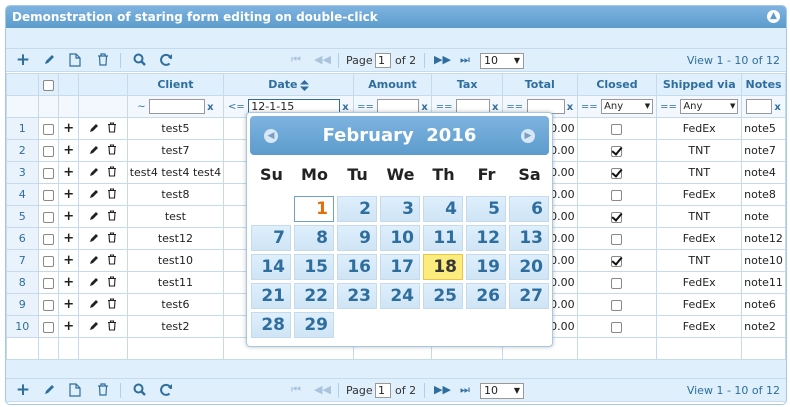 The image size is (790, 407). What do you see at coordinates (236, 107) in the screenshot?
I see `date-filter-op: <=` at bounding box center [236, 107].